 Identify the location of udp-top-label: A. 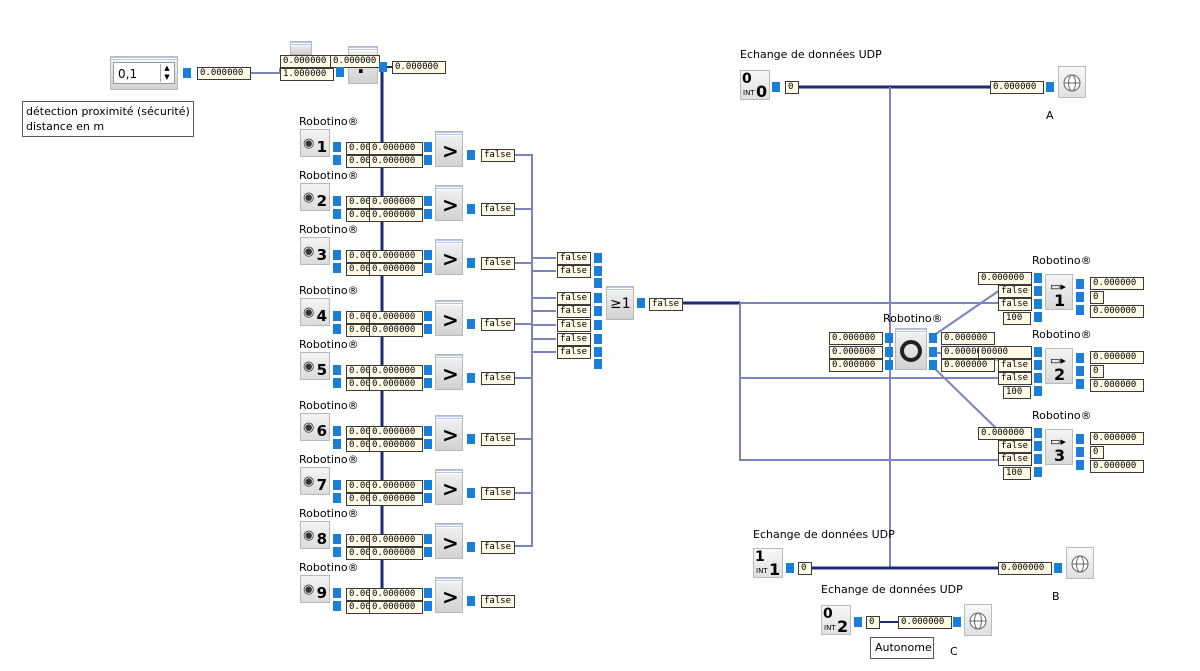
(1050, 115).